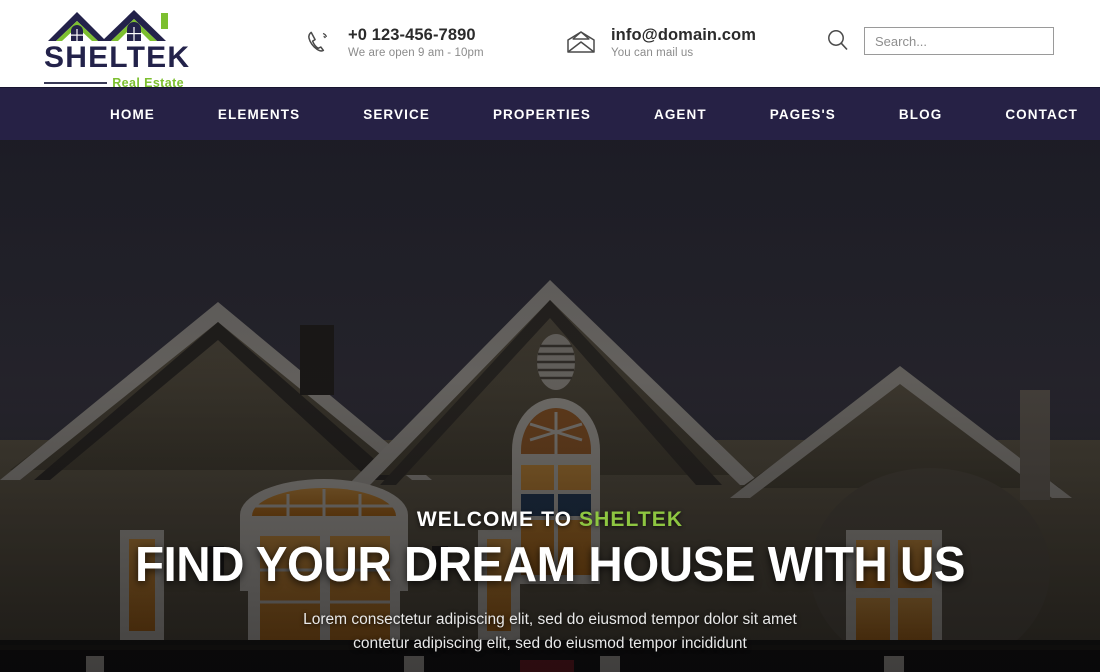 The width and height of the screenshot is (1100, 672). I want to click on search-input, so click(959, 41).